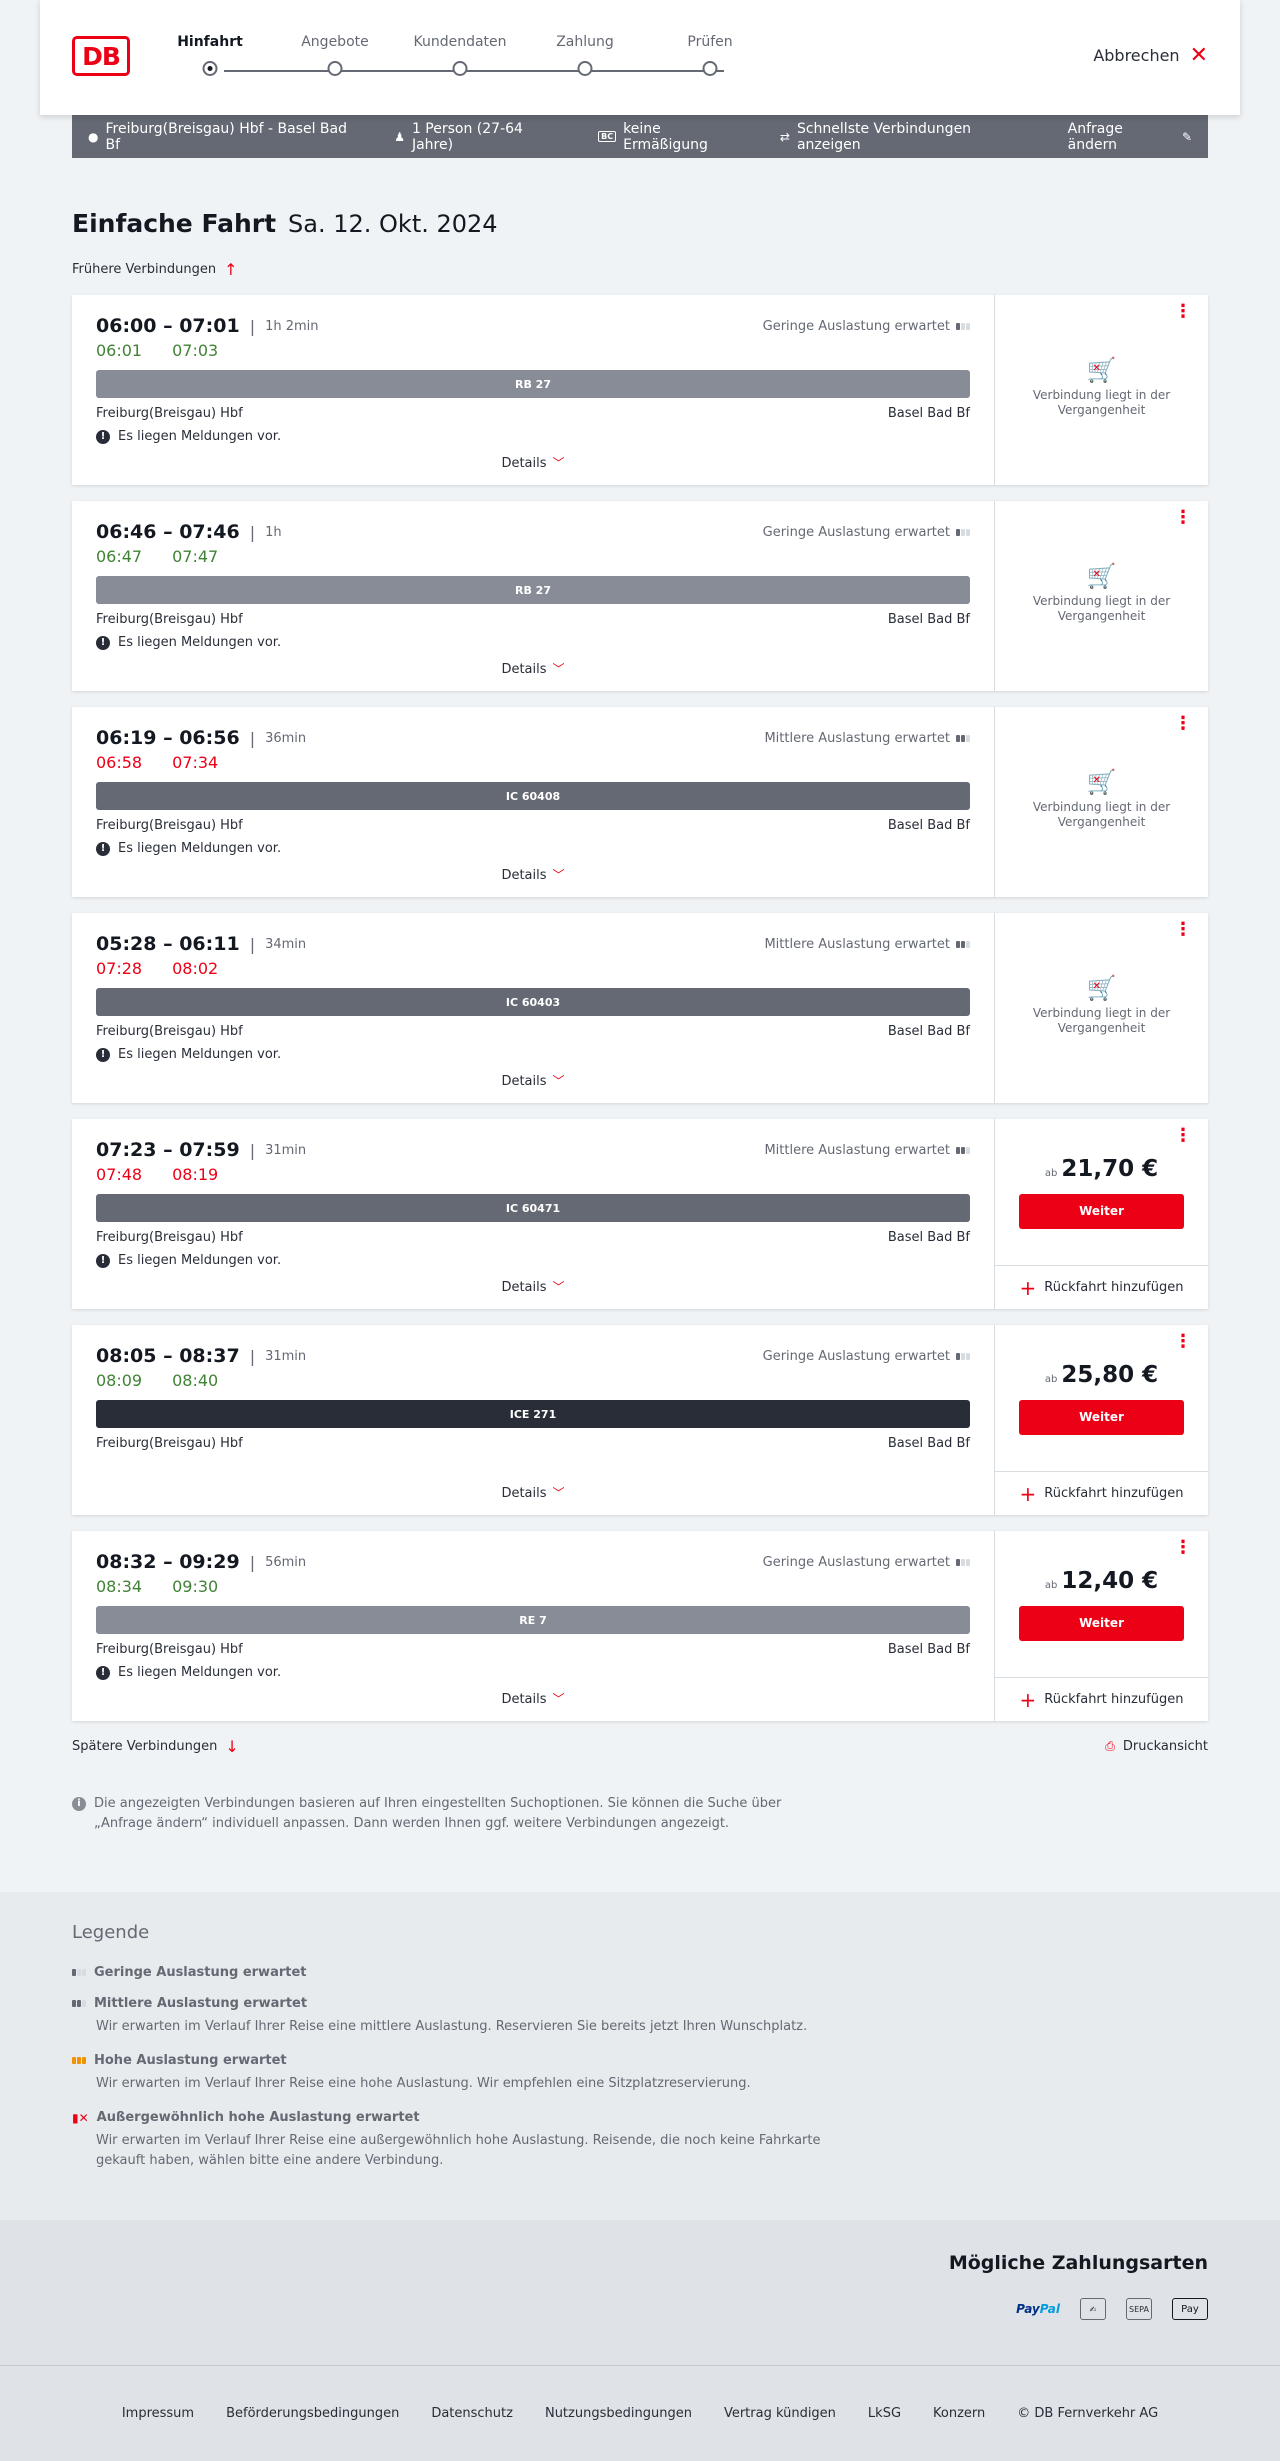 This screenshot has width=1280, height=2461. I want to click on price: ab 25,80 €, so click(1101, 1375).